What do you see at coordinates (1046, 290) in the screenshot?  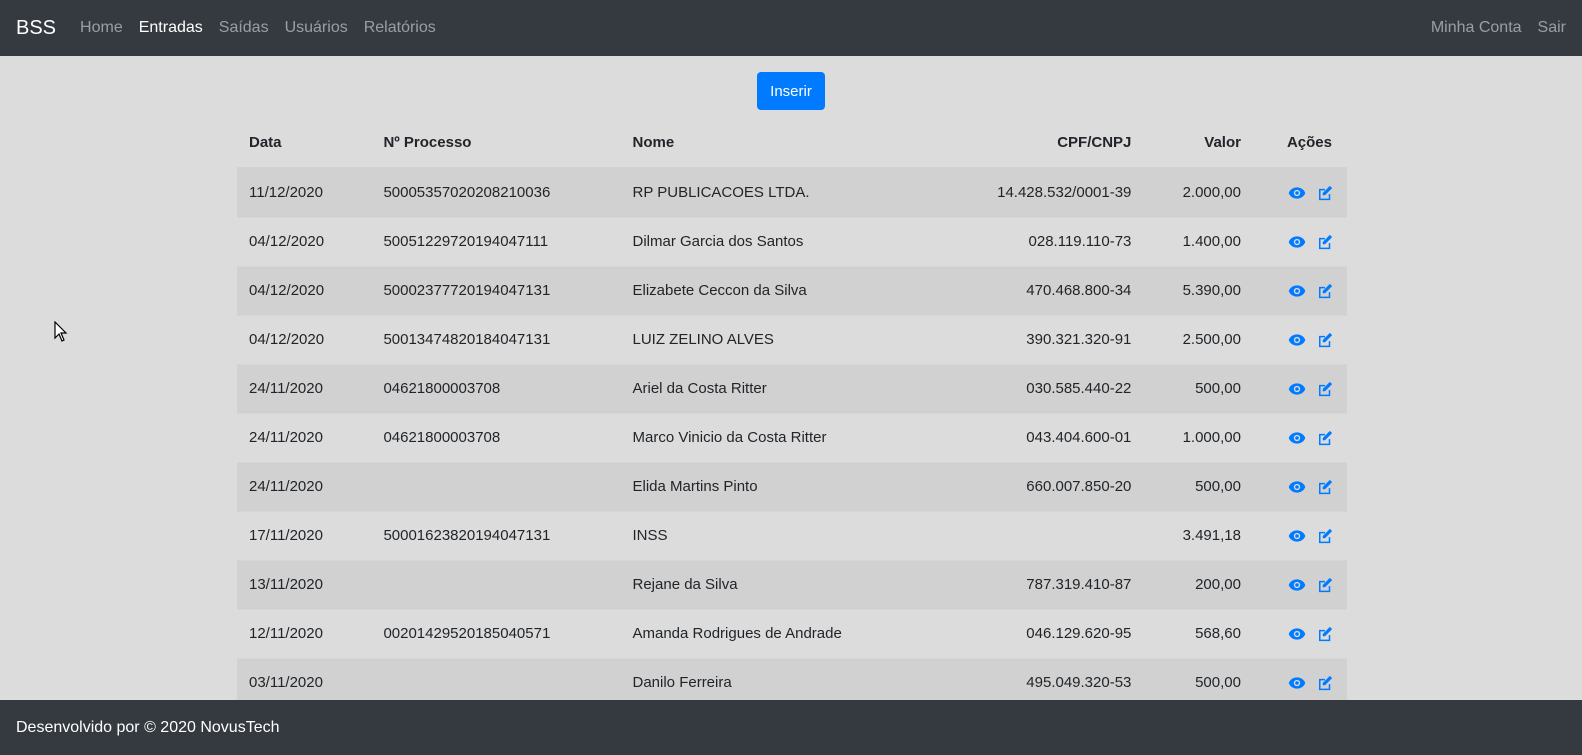 I see `cell-cpf-cnpj: 470.468.800-34` at bounding box center [1046, 290].